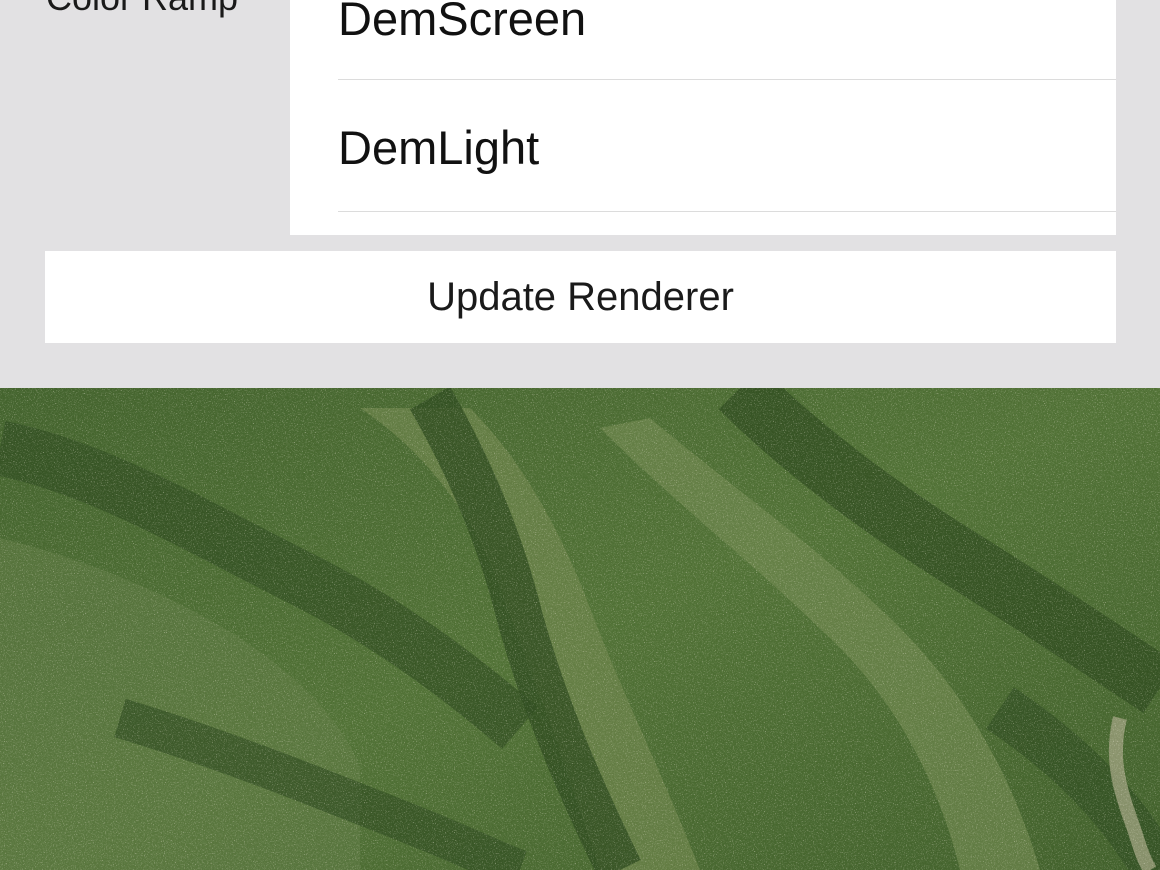 The height and width of the screenshot is (870, 1160). What do you see at coordinates (727, 146) in the screenshot?
I see `color-ramp-option-demlight: DemLight` at bounding box center [727, 146].